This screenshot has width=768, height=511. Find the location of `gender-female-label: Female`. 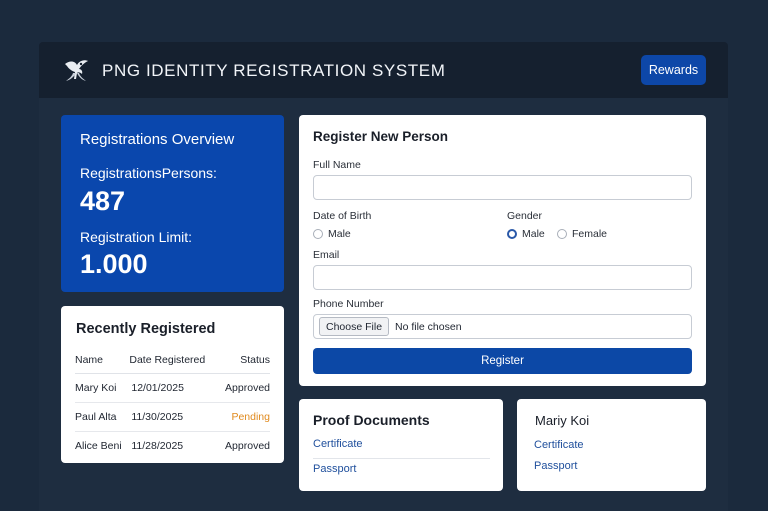

gender-female-label: Female is located at coordinates (590, 234).